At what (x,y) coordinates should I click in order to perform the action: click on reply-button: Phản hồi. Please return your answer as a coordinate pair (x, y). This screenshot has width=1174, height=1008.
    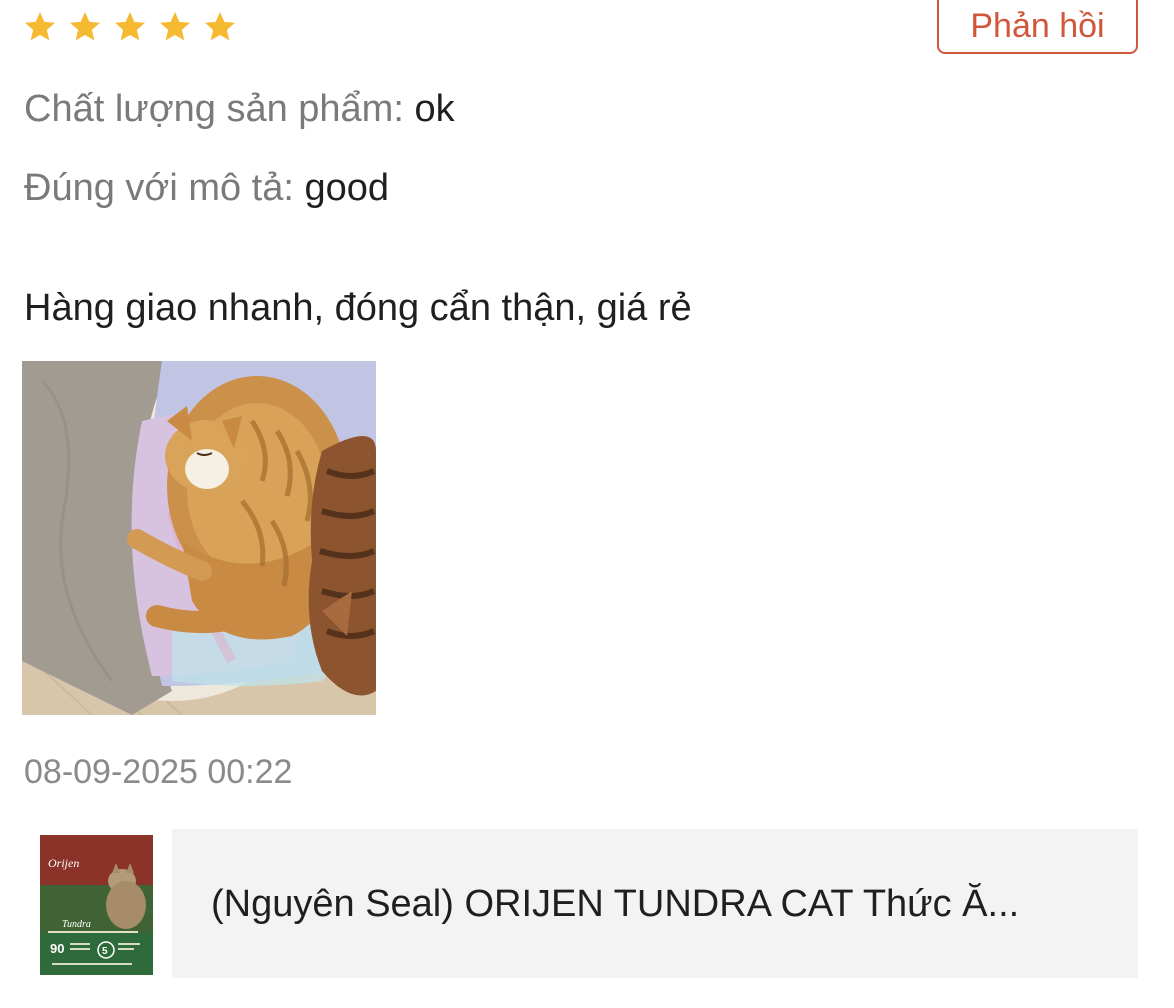
    Looking at the image, I should click on (1037, 27).